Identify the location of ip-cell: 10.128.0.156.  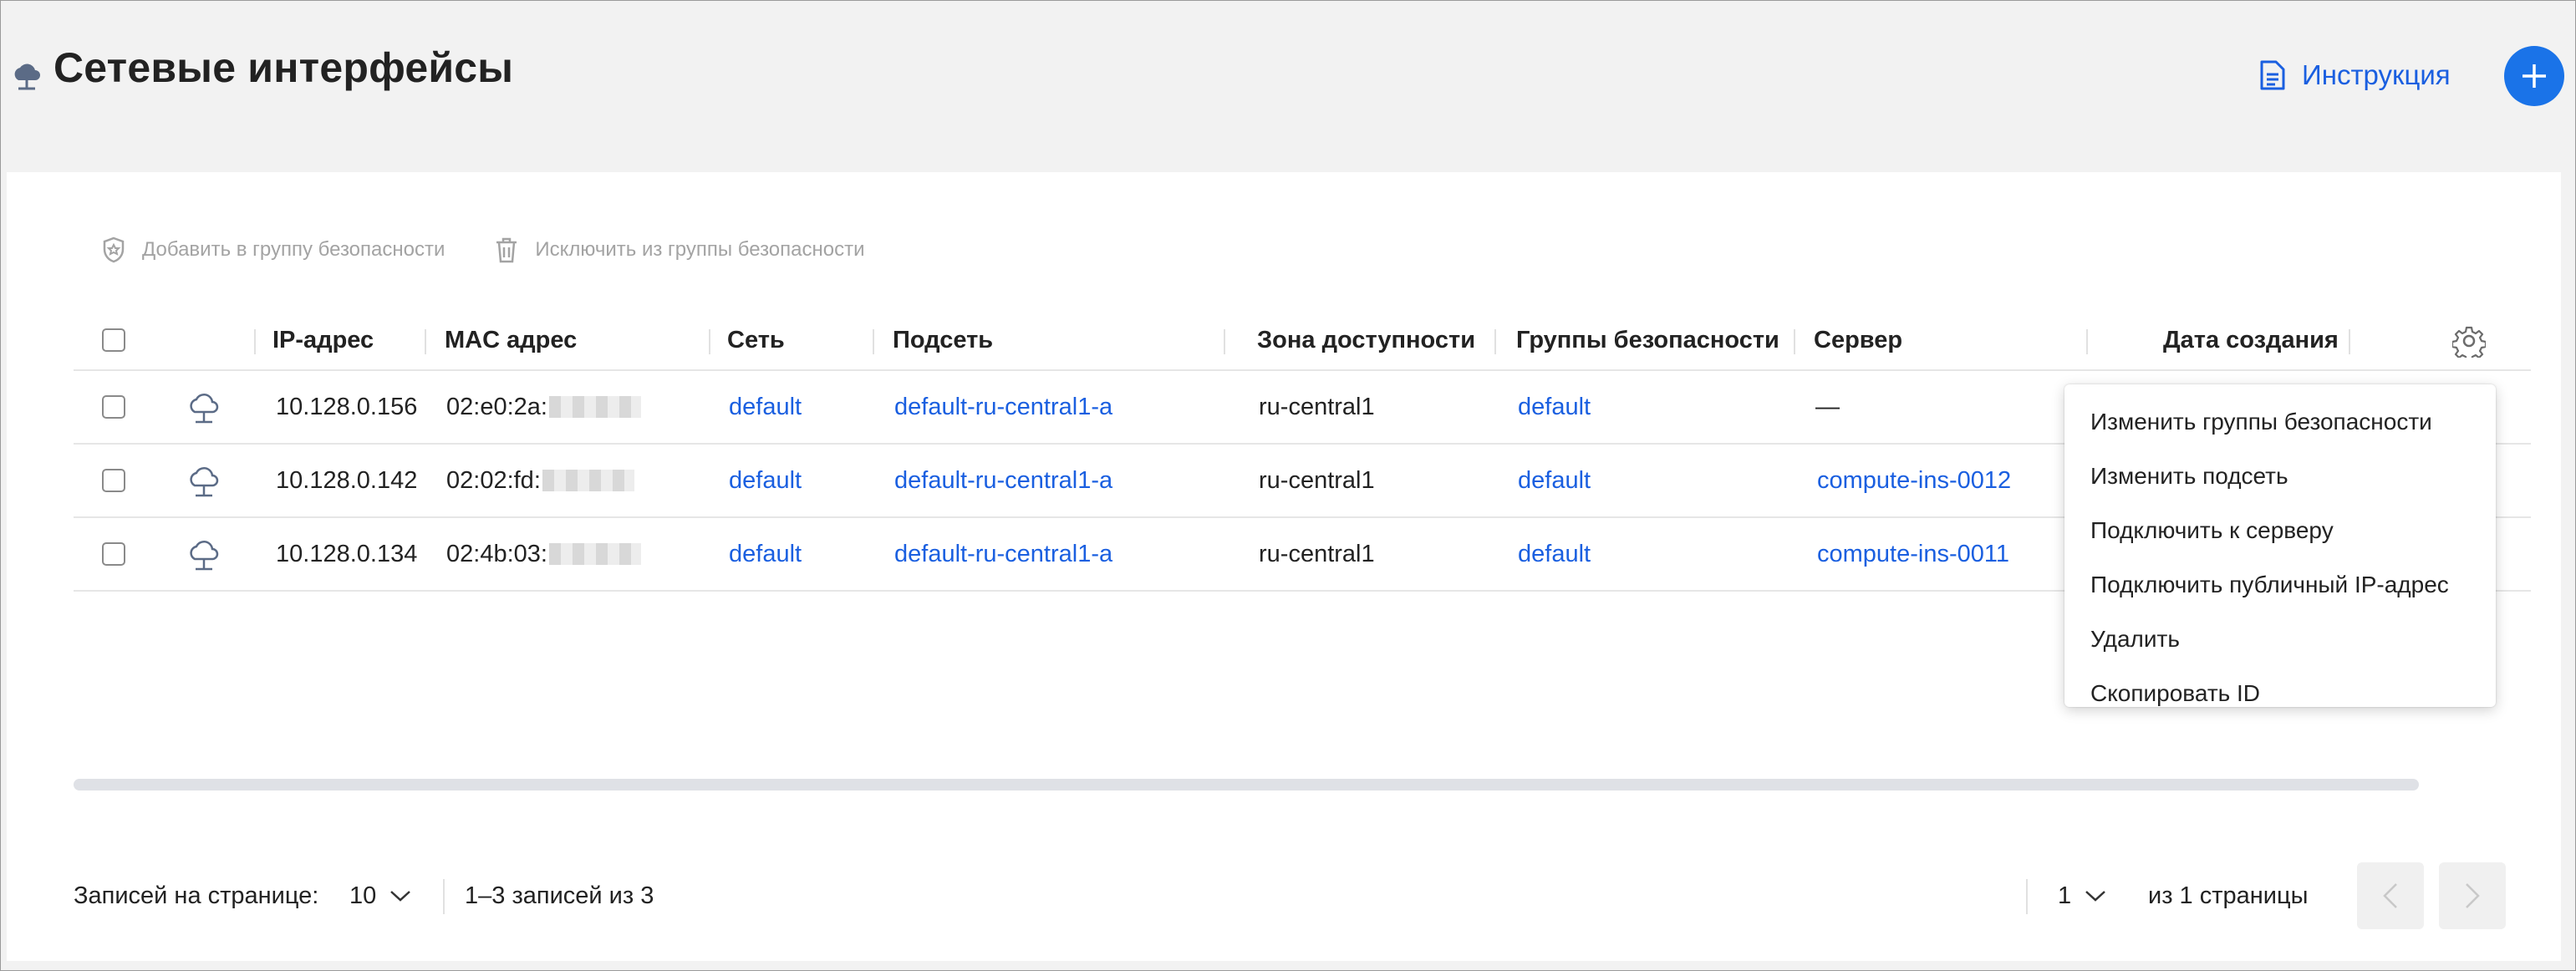
(347, 407).